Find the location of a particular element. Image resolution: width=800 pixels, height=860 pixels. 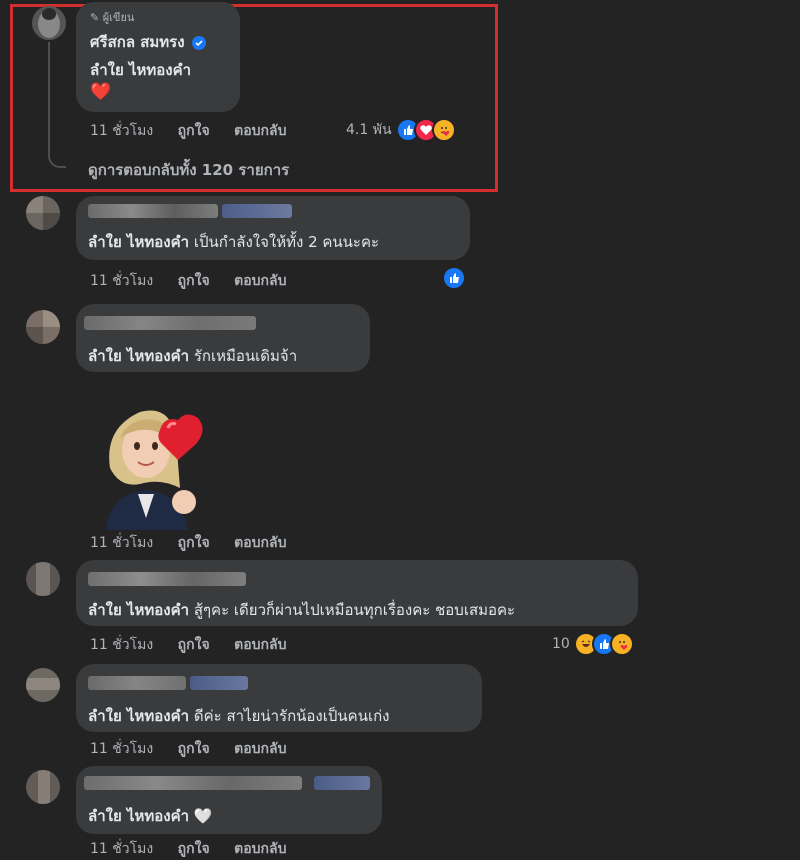

comment-text: 🤍 is located at coordinates (203, 816).